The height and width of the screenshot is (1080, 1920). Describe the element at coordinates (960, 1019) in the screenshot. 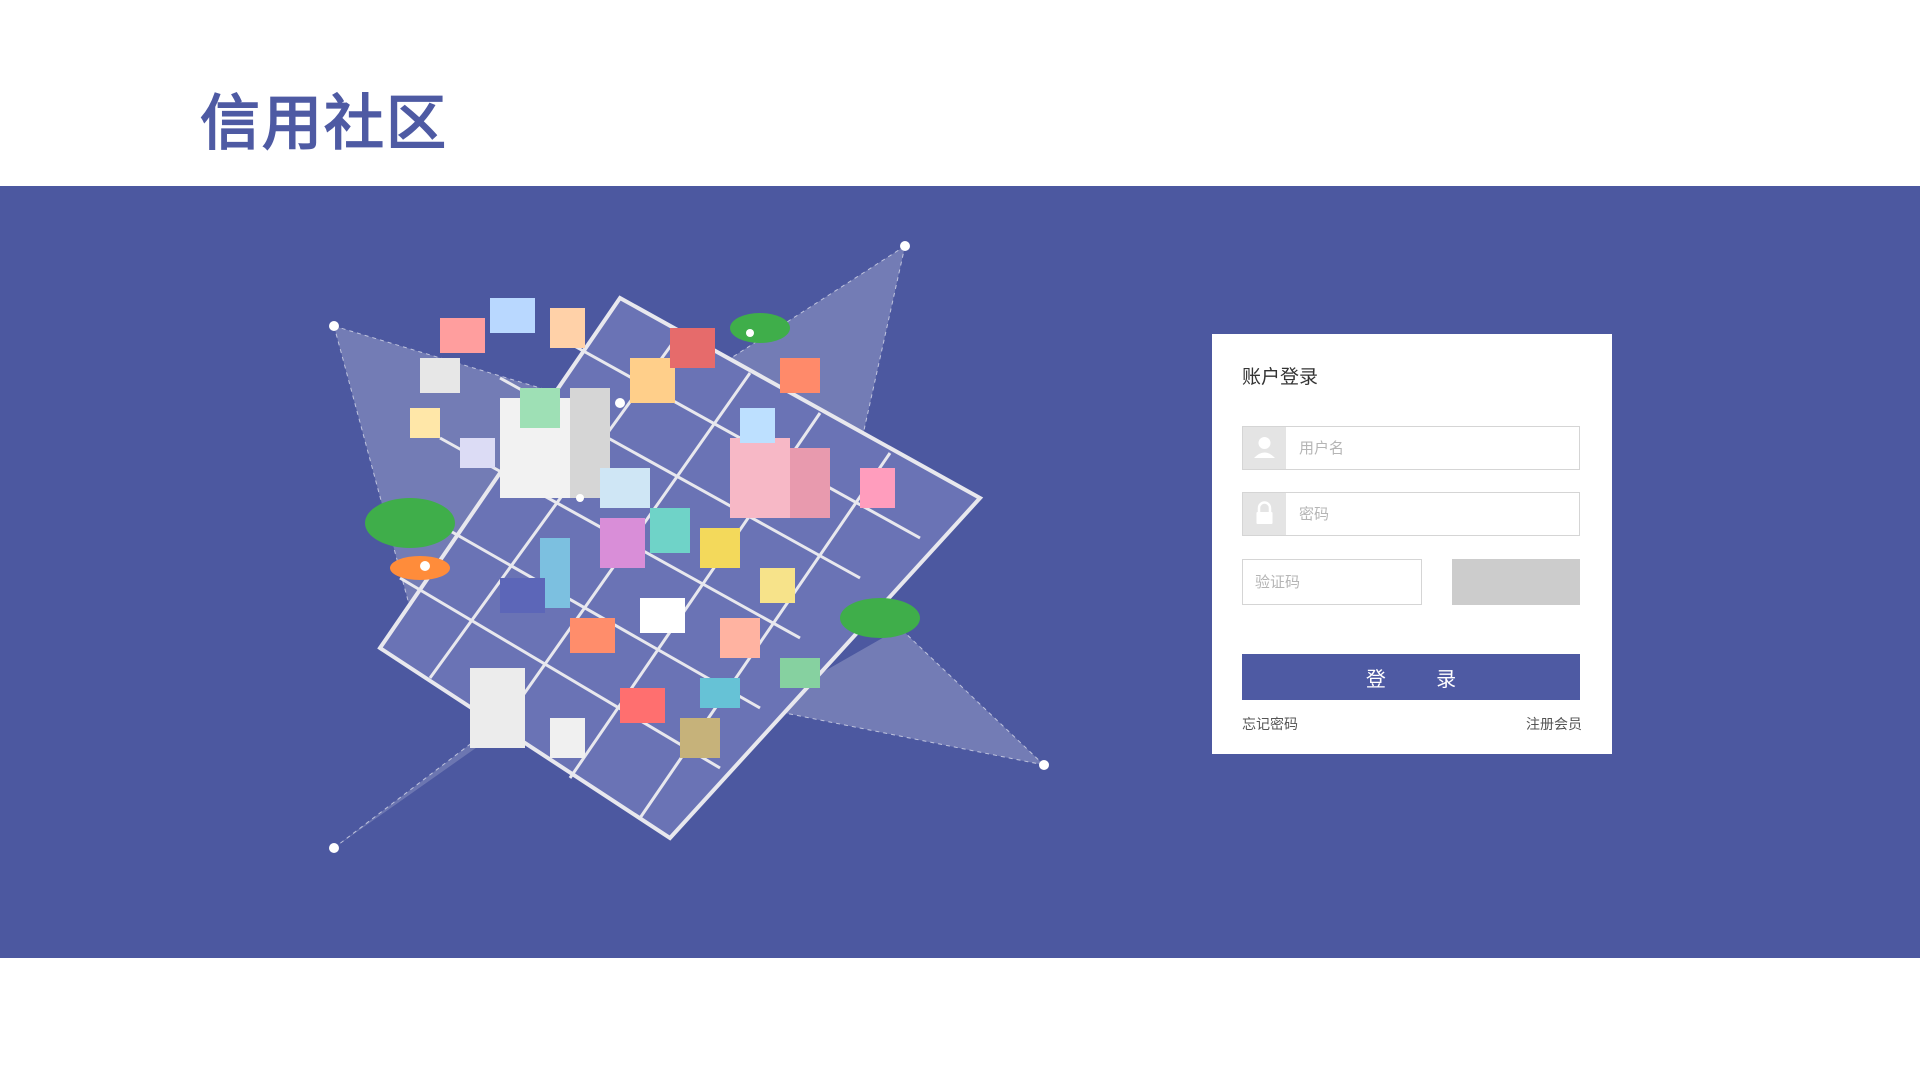

I see `footer` at that location.